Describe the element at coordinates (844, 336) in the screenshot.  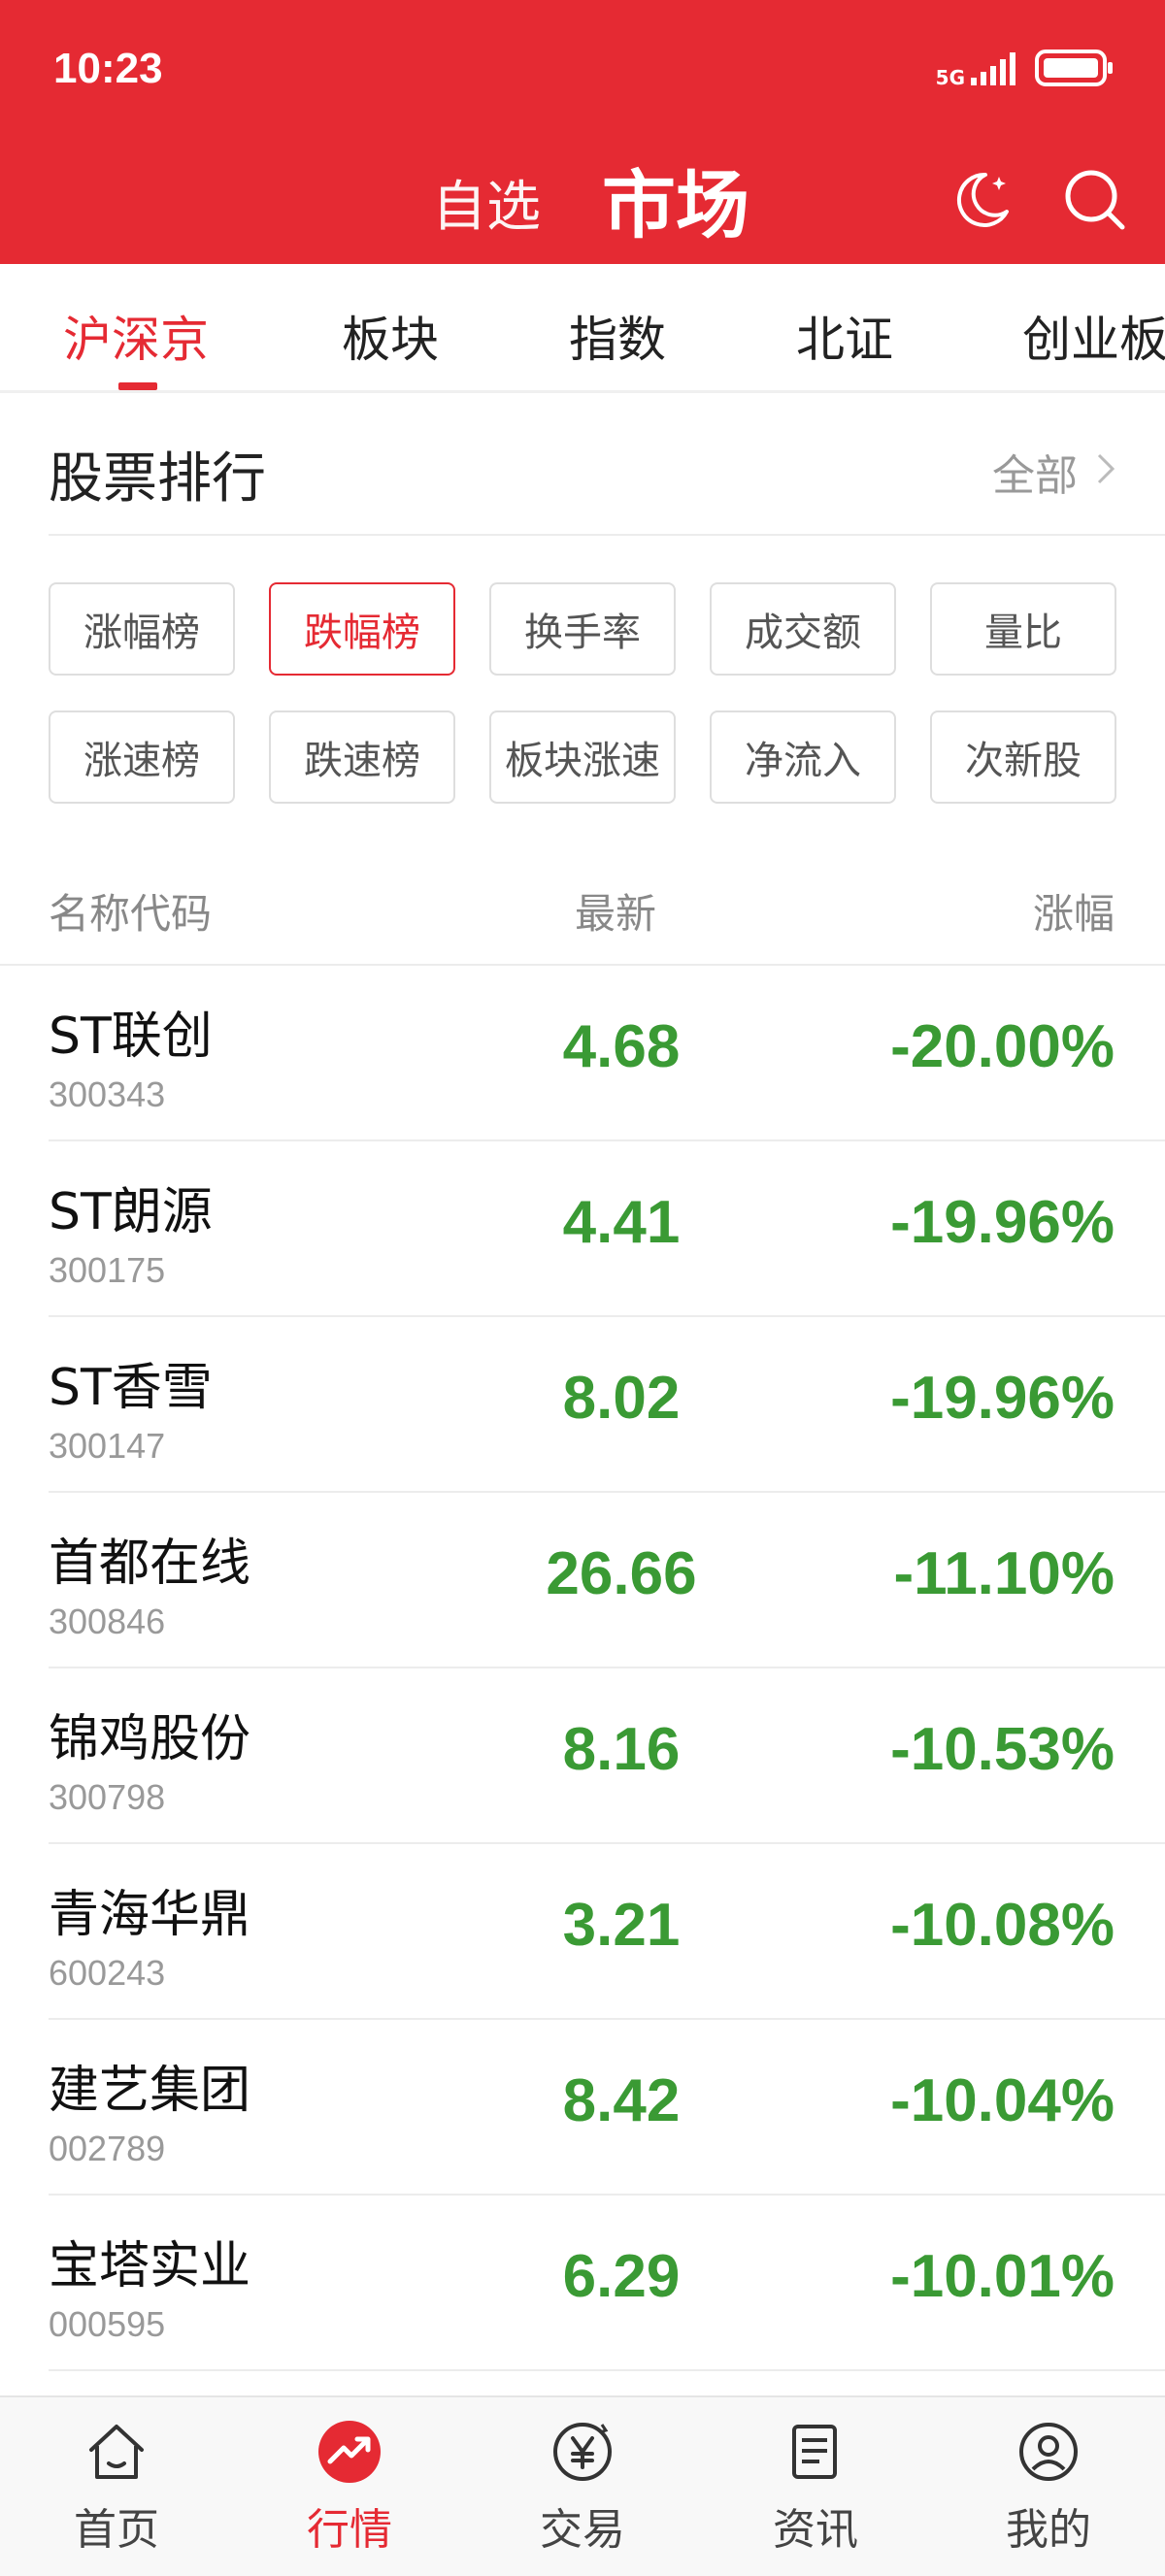
I see `tab-beizheng: 北证` at that location.